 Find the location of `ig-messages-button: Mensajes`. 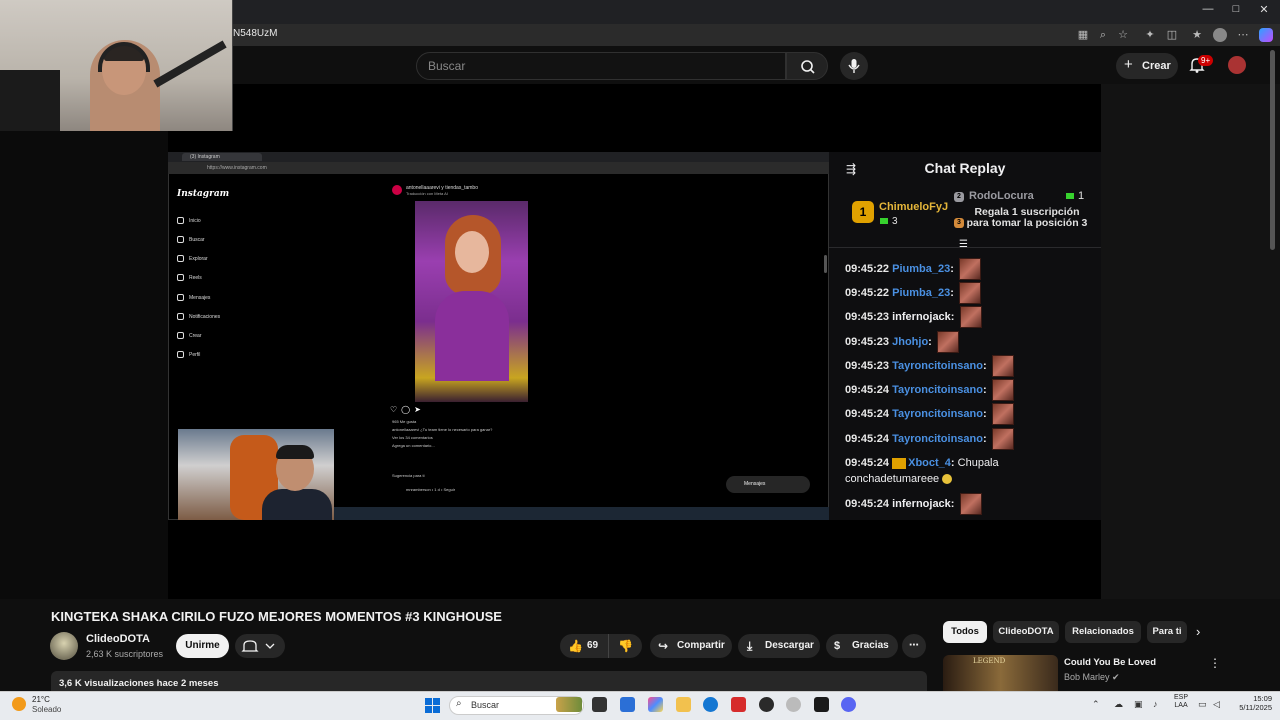

ig-messages-button: Mensajes is located at coordinates (768, 484).